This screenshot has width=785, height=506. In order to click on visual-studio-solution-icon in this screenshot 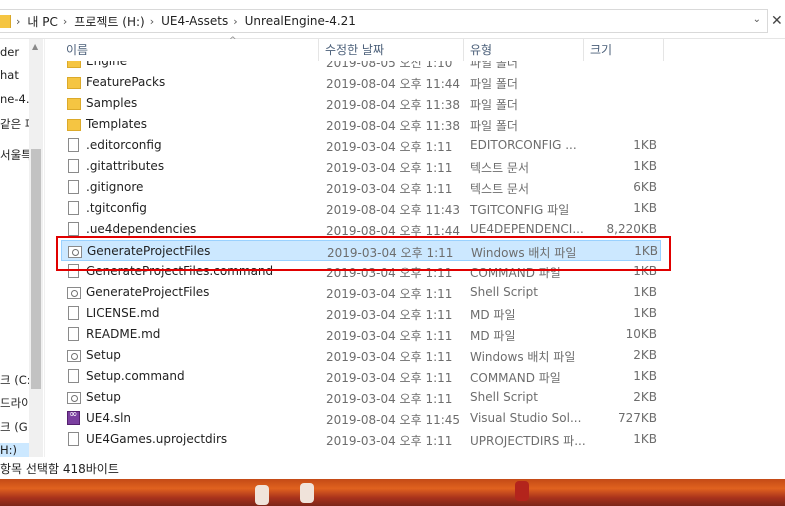, I will do `click(73, 417)`.